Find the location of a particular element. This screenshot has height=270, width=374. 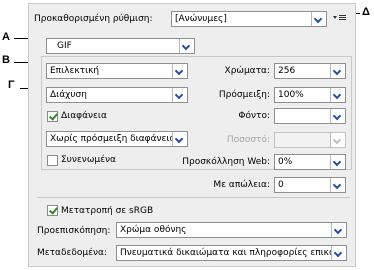

preview-value: Χρώμα οθόνης is located at coordinates (153, 230).